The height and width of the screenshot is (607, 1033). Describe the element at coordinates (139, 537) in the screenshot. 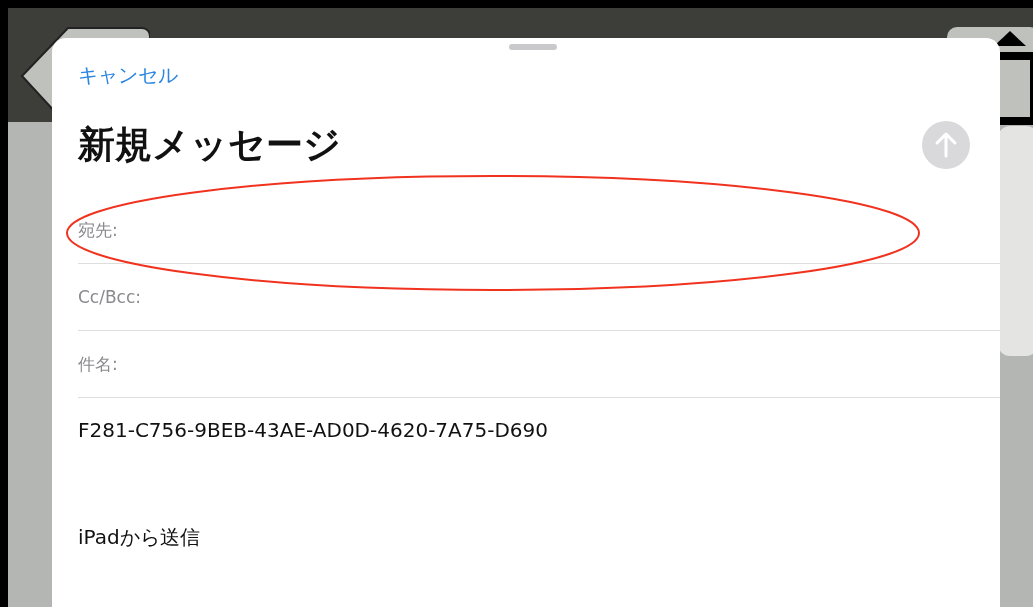

I see `body-text: iPadから送信` at that location.